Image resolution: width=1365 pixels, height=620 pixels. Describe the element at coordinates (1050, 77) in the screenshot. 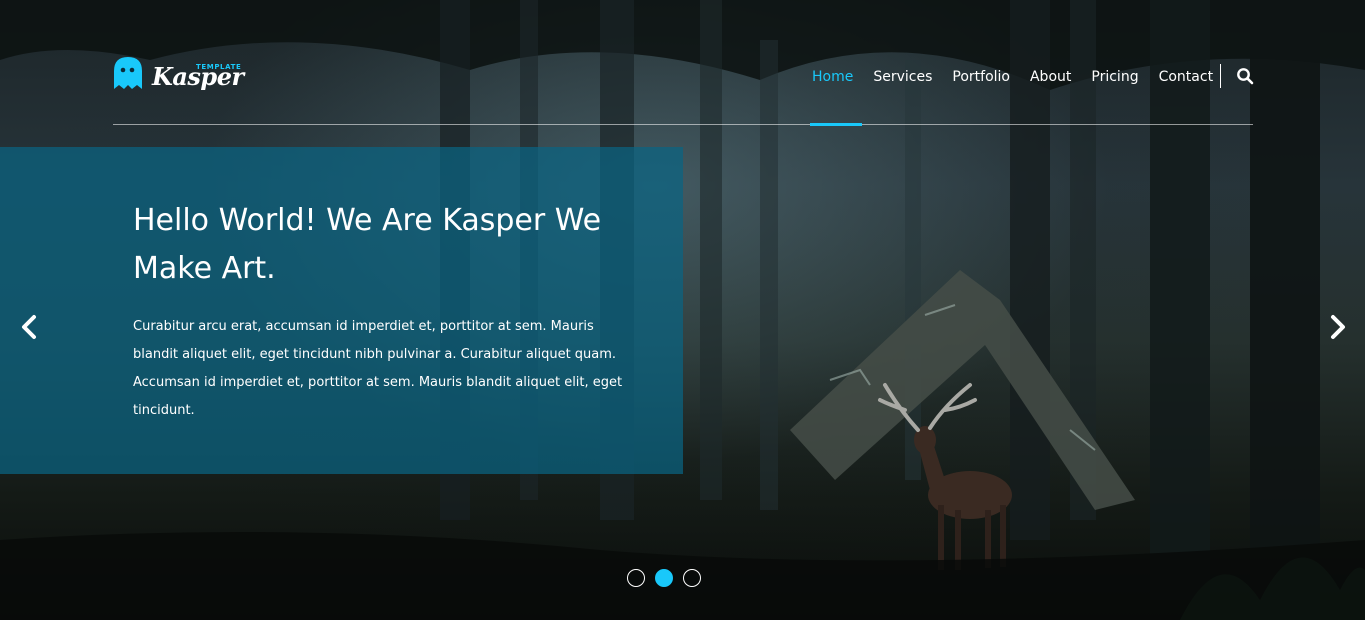

I see `nav-item-about: About` at that location.